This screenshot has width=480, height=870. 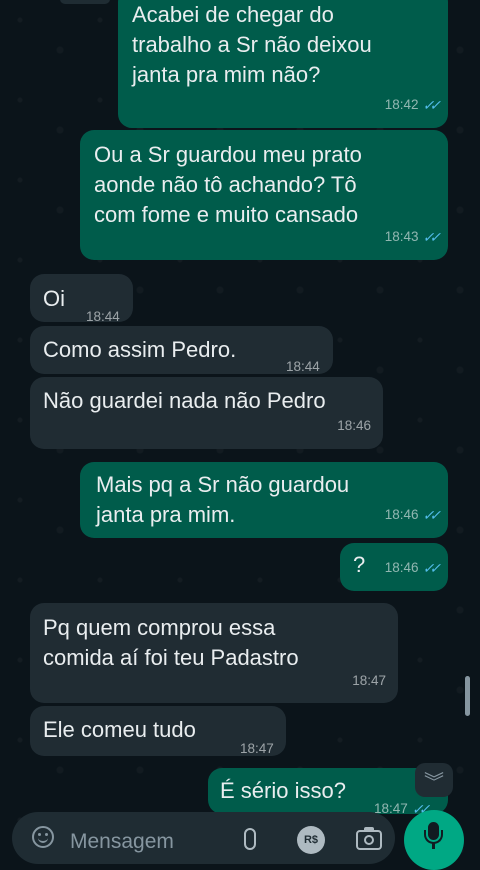 What do you see at coordinates (203, 838) in the screenshot?
I see `message-composer: Mensagem R$` at bounding box center [203, 838].